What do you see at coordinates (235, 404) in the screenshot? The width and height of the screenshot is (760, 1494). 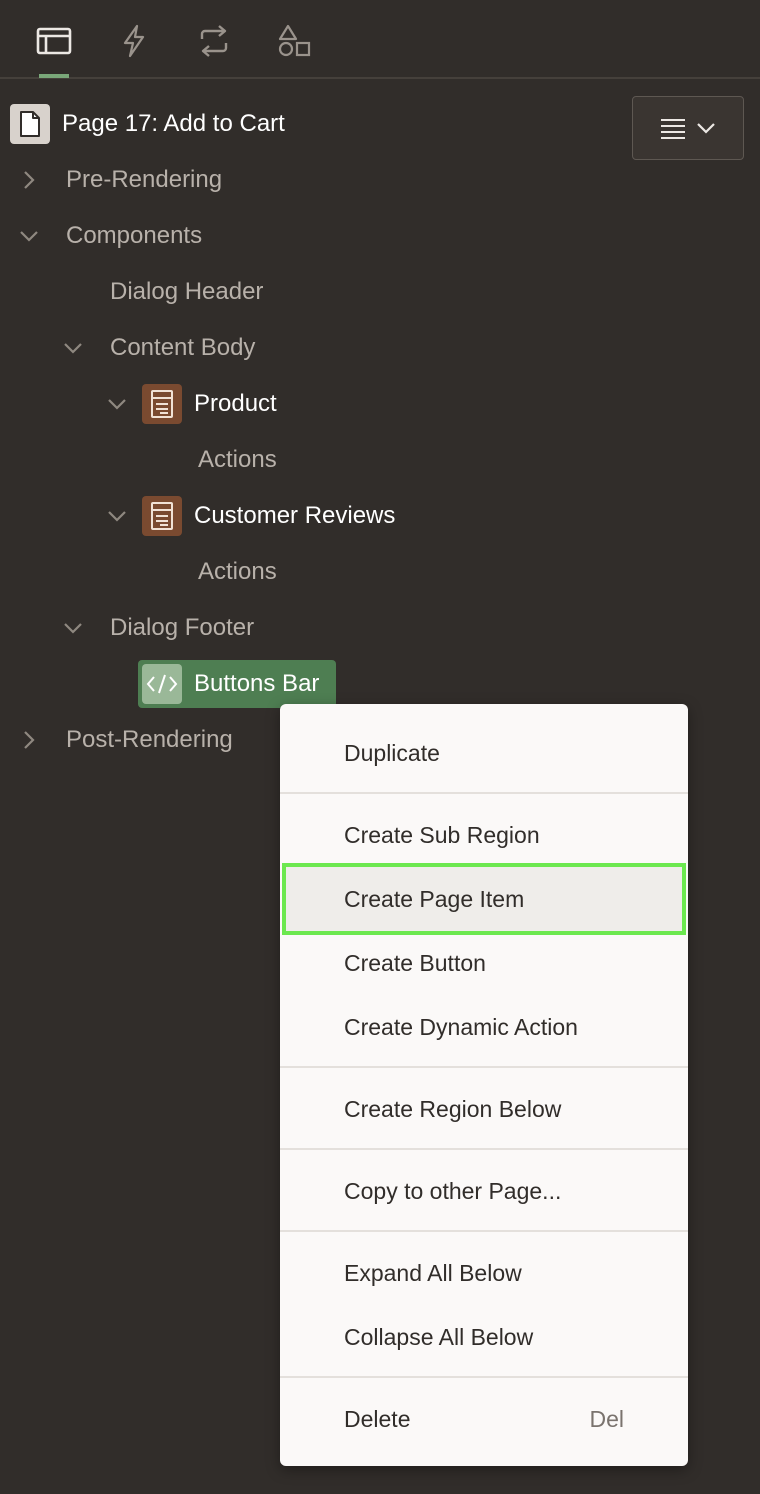 I see `tree-node-product: Product` at bounding box center [235, 404].